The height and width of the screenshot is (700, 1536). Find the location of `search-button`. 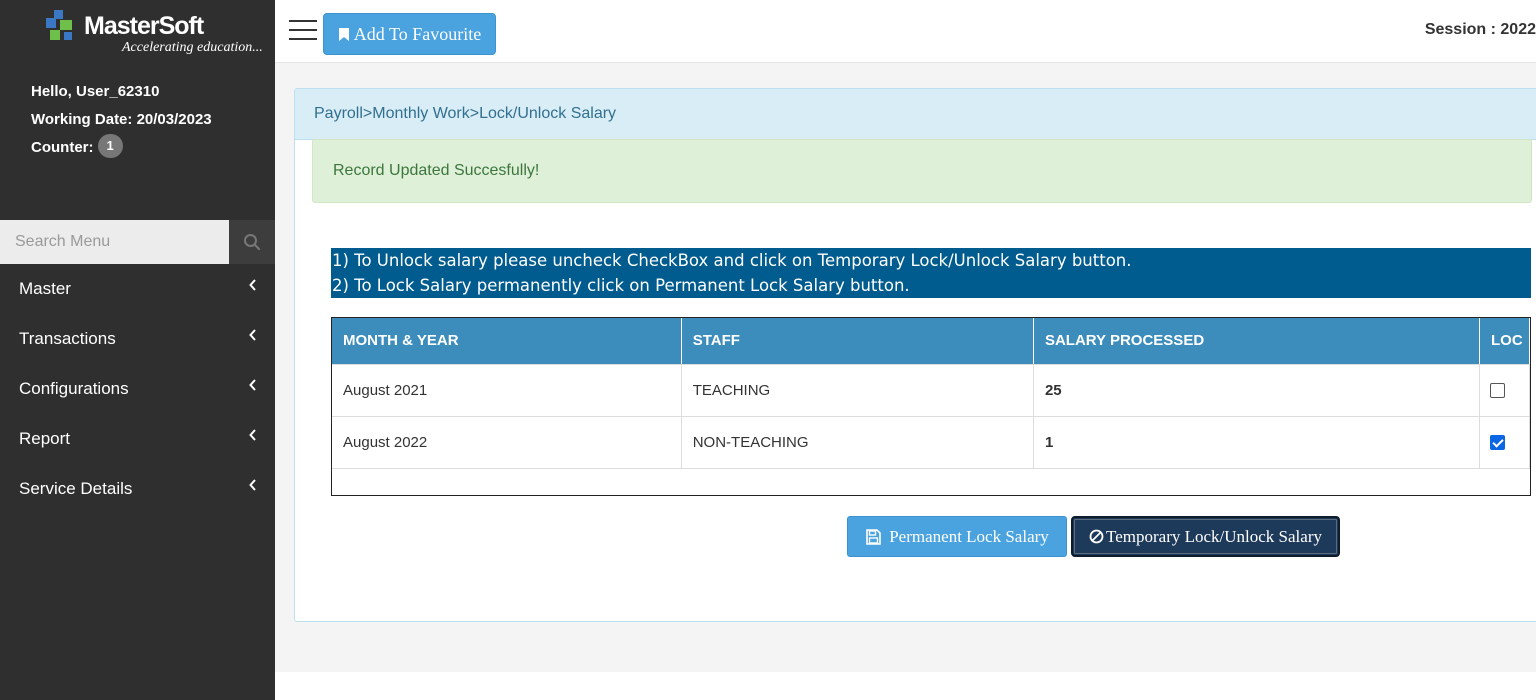

search-button is located at coordinates (252, 242).